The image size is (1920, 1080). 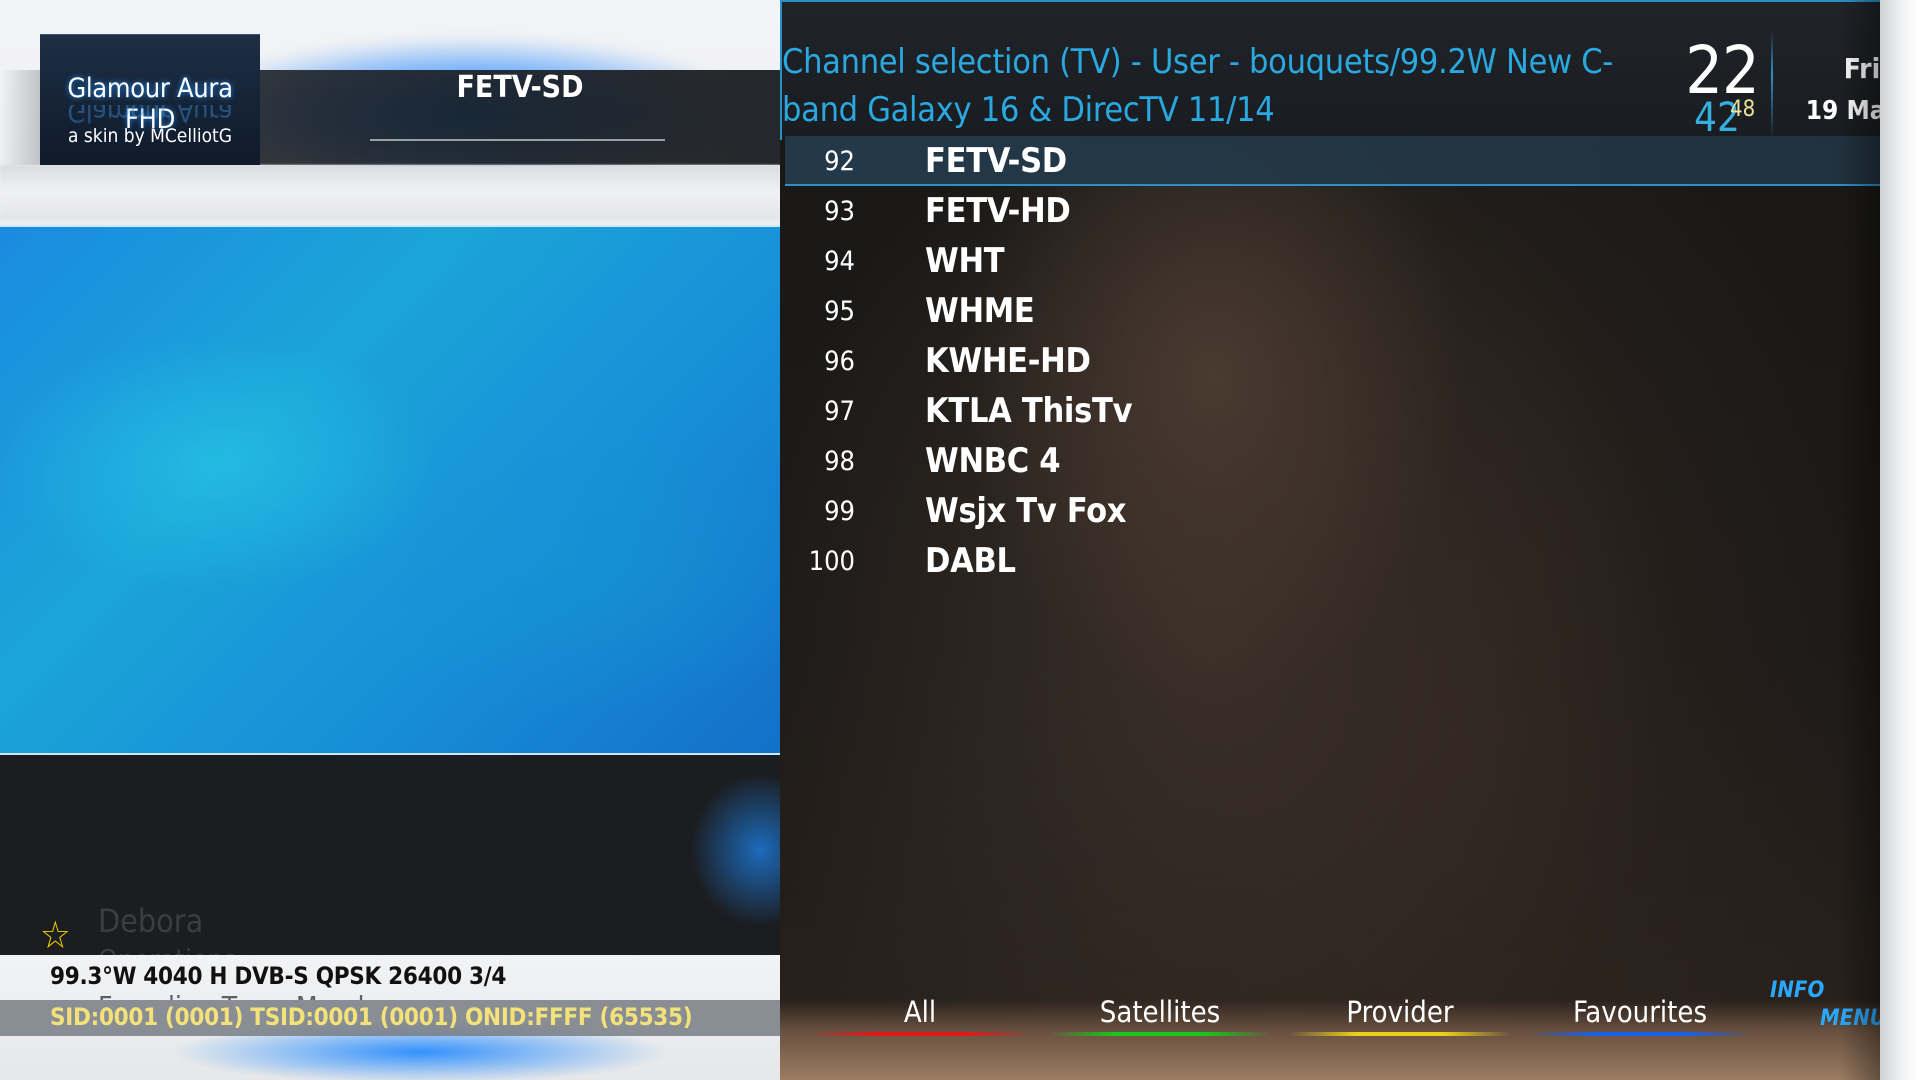 What do you see at coordinates (980, 311) in the screenshot?
I see `channel-name: WHME` at bounding box center [980, 311].